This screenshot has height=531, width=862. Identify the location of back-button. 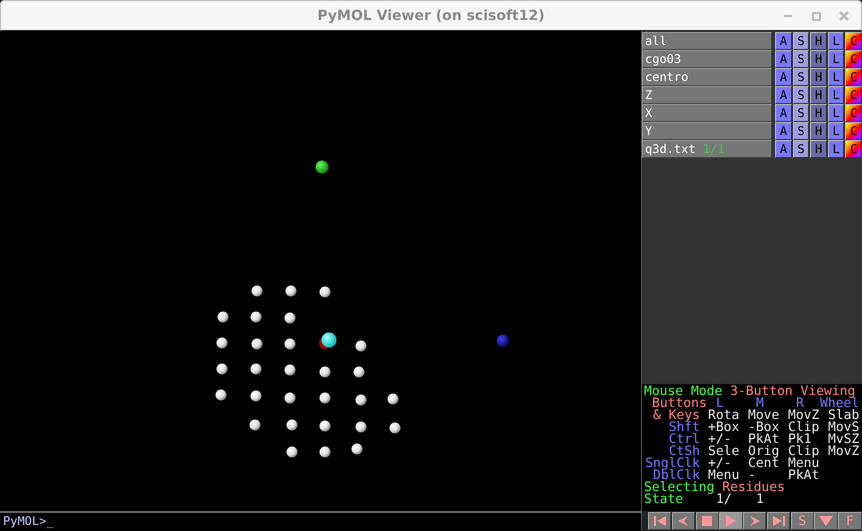
(684, 521).